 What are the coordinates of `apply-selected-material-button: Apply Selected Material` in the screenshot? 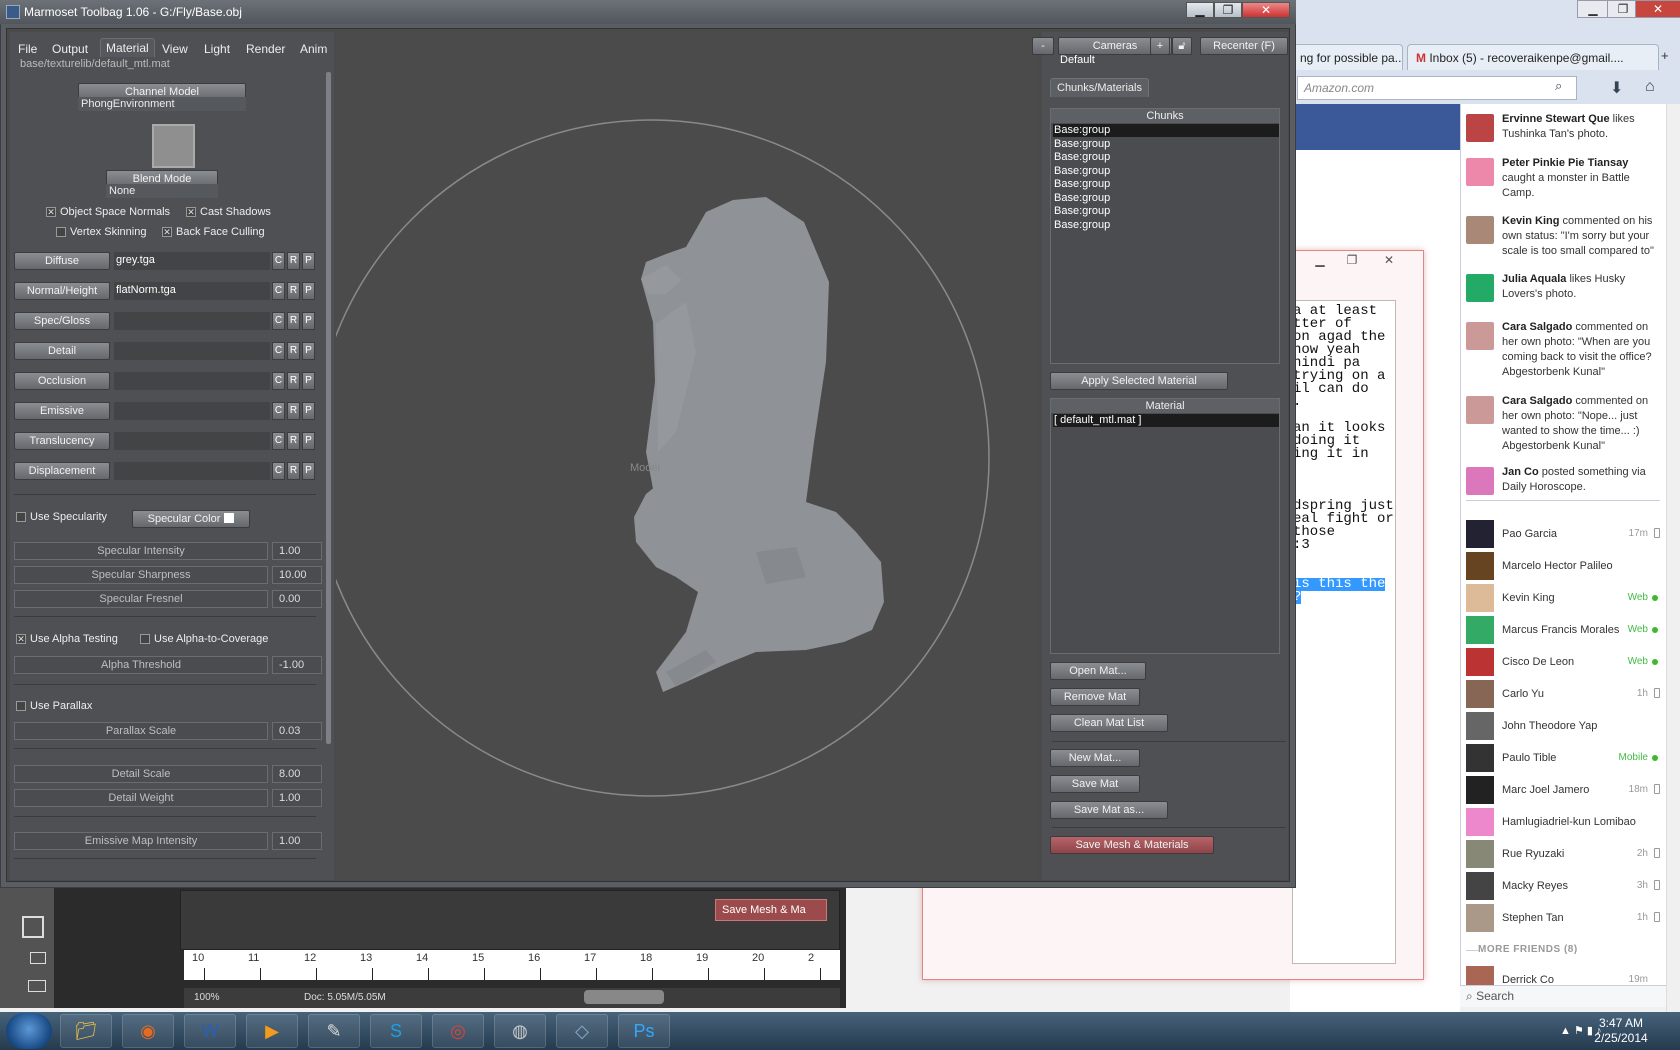 It's located at (1139, 381).